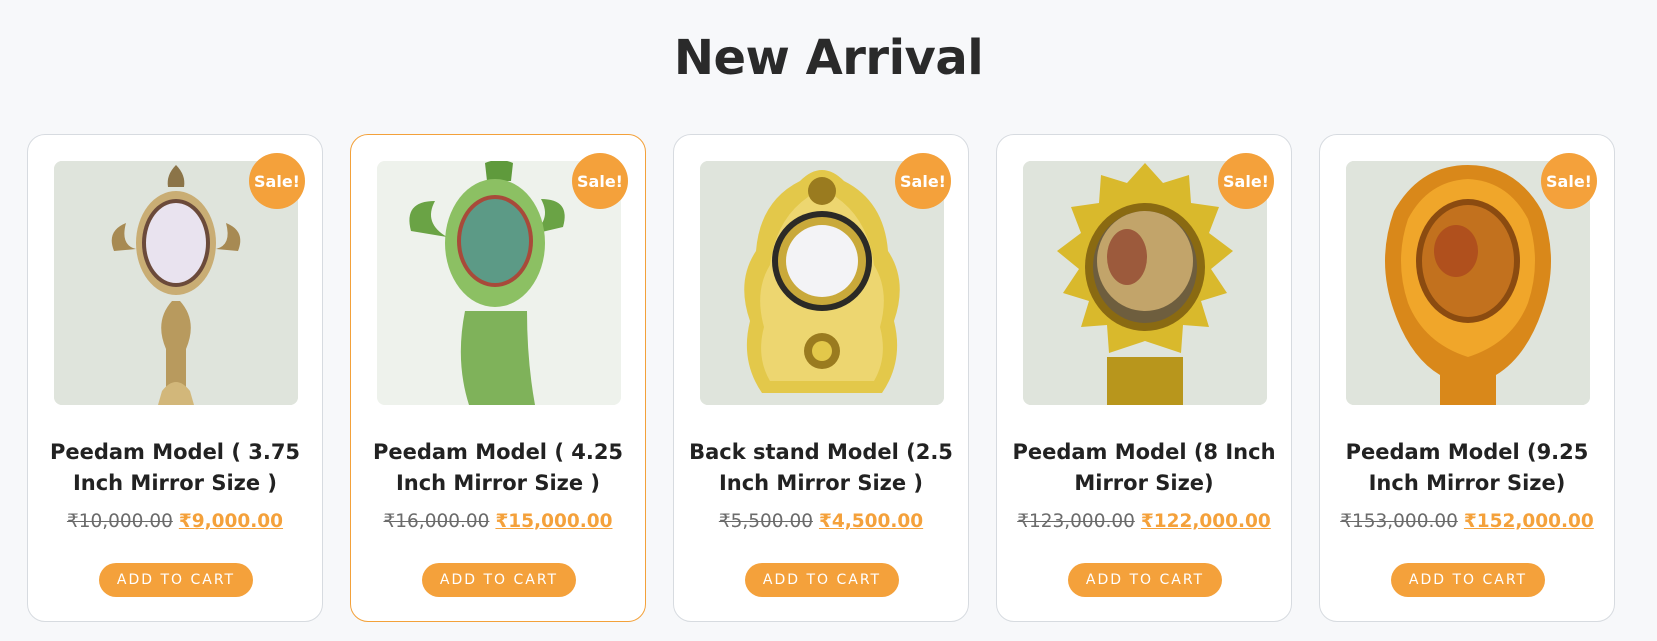 The height and width of the screenshot is (641, 1657). What do you see at coordinates (1076, 521) in the screenshot?
I see `old-price: ₹123,000.00` at bounding box center [1076, 521].